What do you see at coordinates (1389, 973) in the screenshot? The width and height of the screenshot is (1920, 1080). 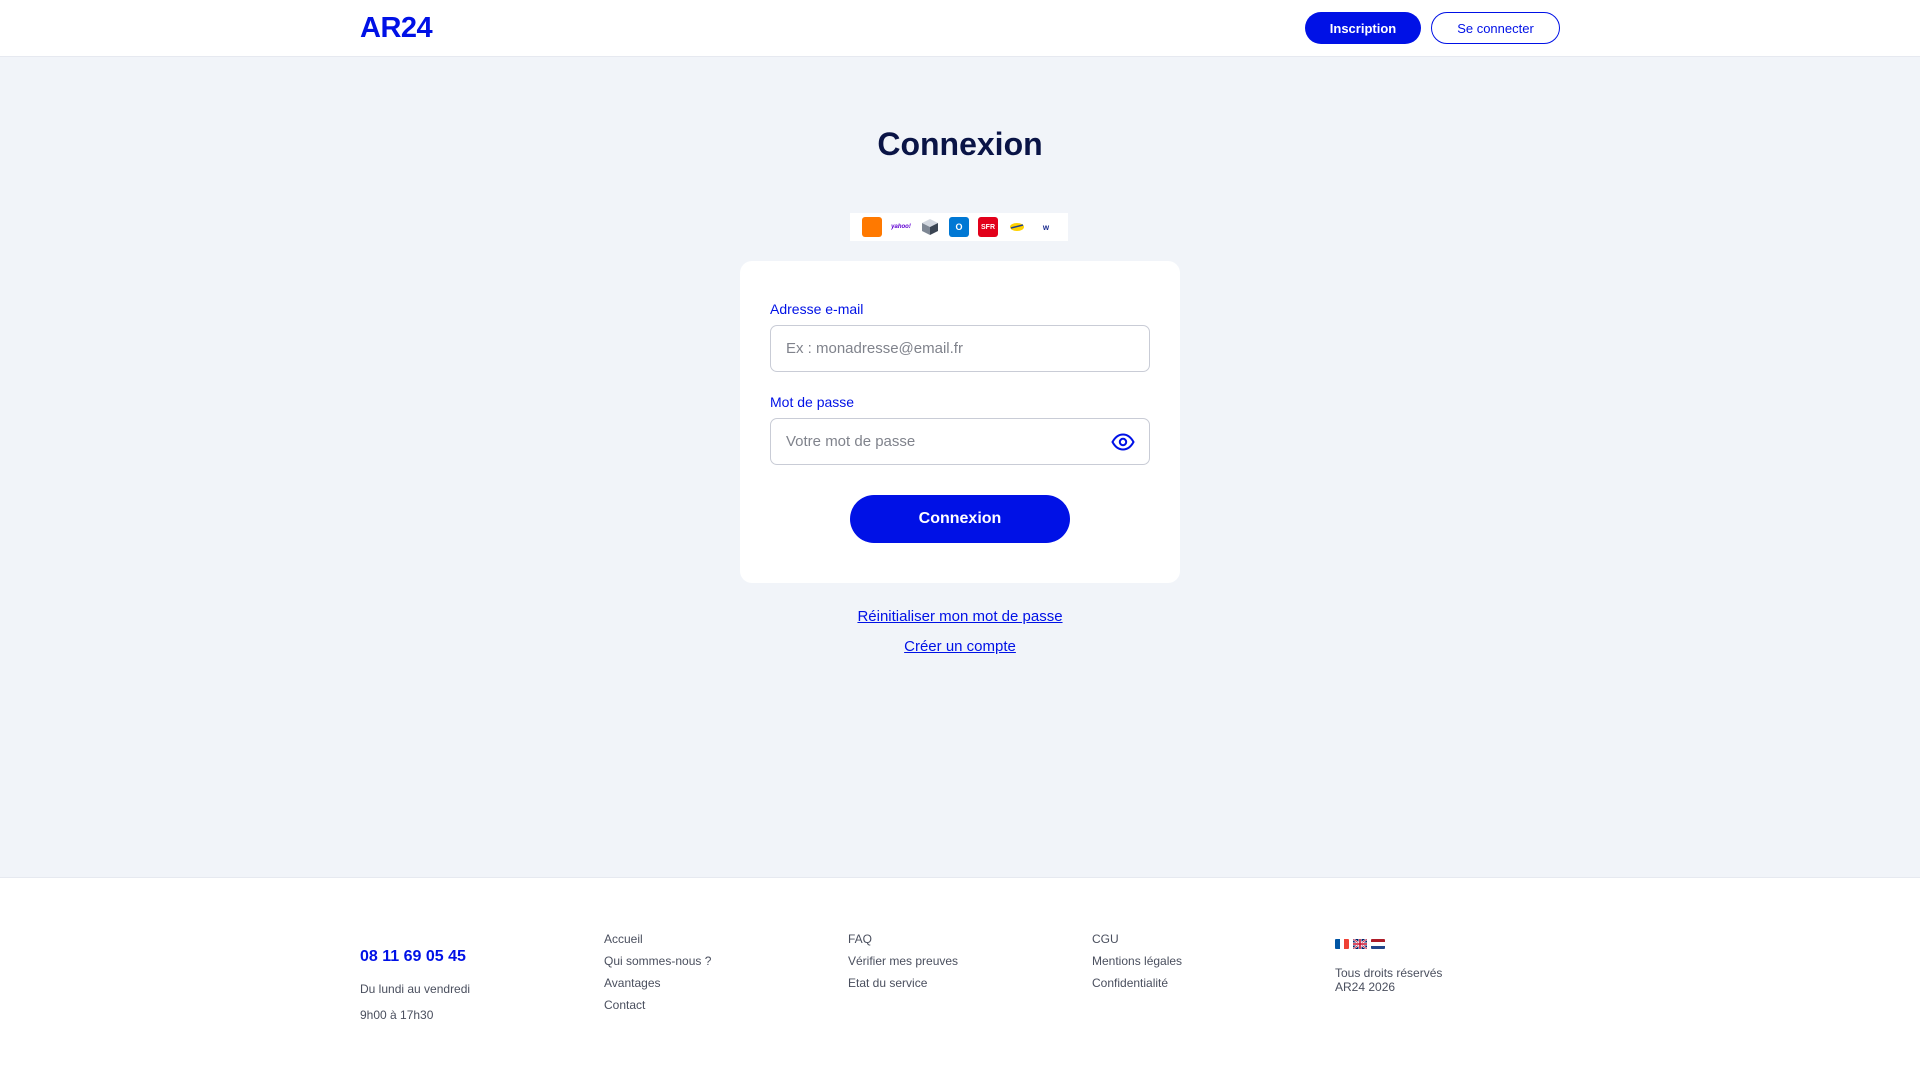 I see `copyright-line-1: Tous droits réservés` at bounding box center [1389, 973].